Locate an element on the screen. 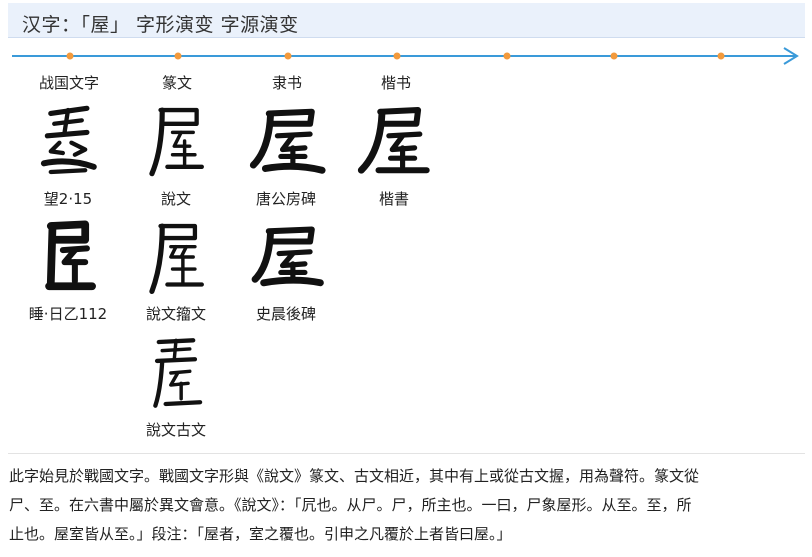 The image size is (812, 557). stage-label-seal: 篆文 is located at coordinates (176, 83).